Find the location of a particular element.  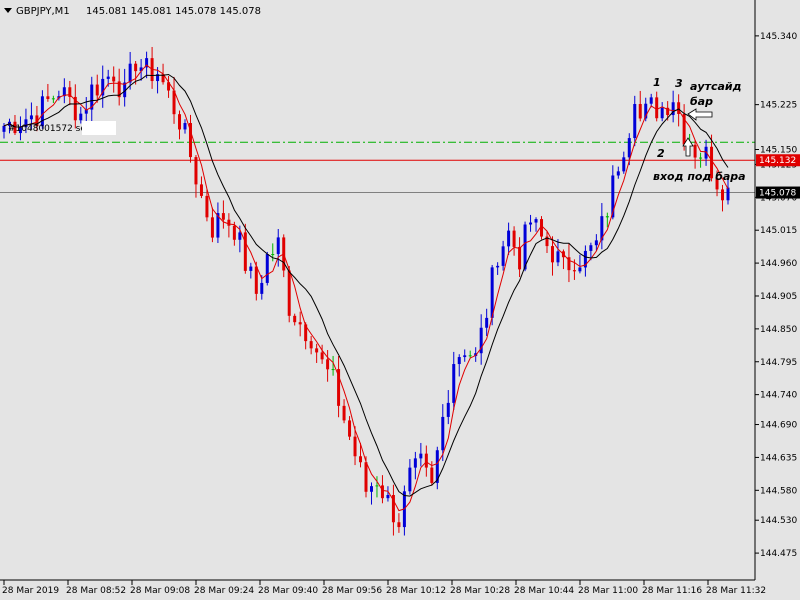

y-tick-label: 144.960 is located at coordinates (778, 264).